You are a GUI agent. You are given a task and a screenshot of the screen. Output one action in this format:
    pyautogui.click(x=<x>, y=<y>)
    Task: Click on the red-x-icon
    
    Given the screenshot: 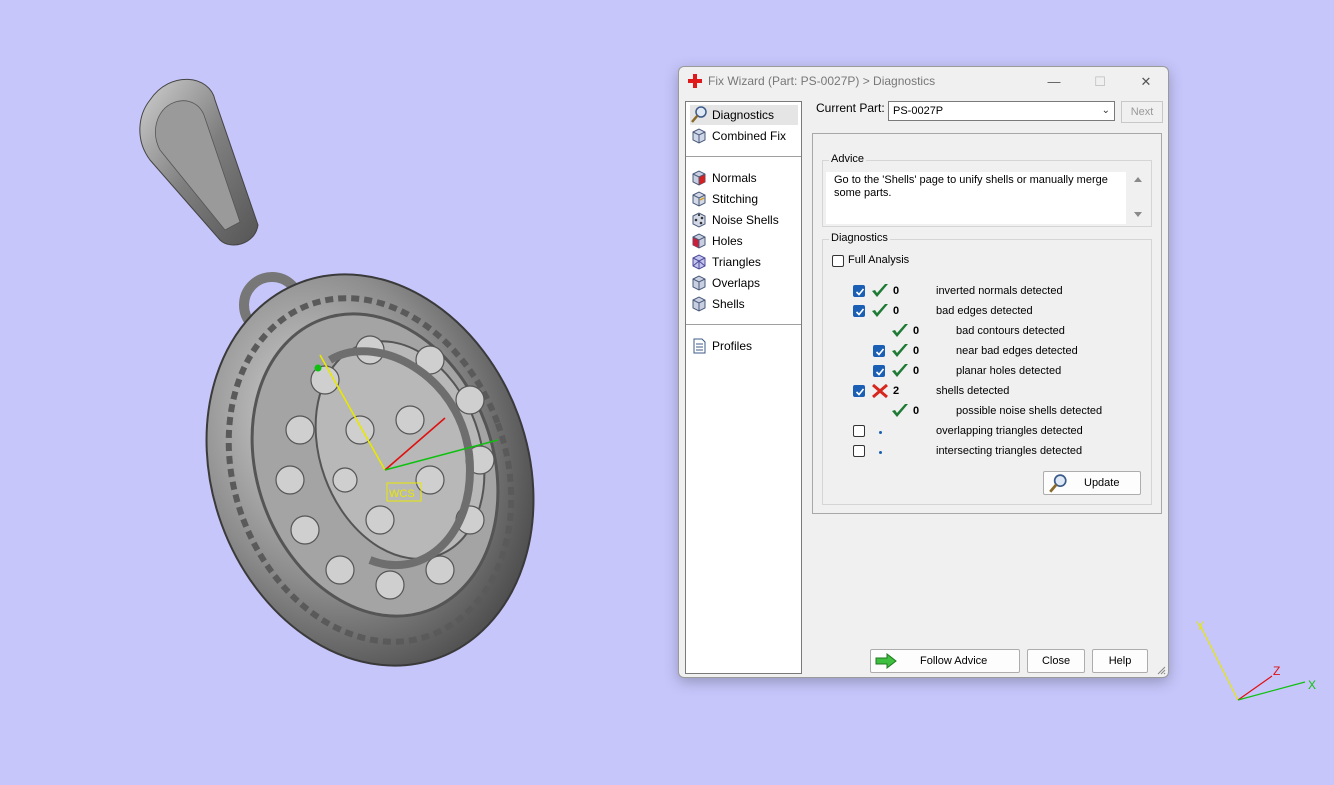 What is the action you would take?
    pyautogui.click(x=880, y=391)
    